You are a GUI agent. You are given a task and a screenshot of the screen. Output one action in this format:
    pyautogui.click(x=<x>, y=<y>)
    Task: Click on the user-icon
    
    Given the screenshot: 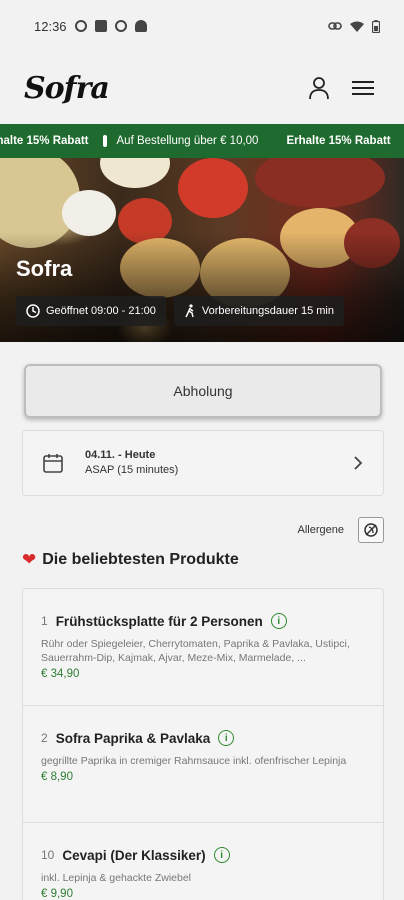 What is the action you would take?
    pyautogui.click(x=319, y=88)
    